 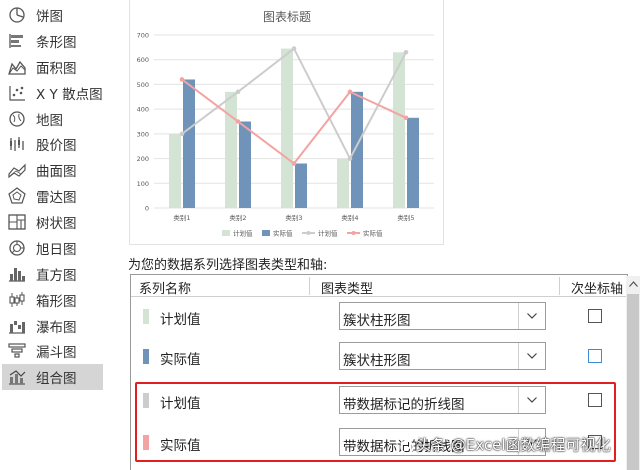 What do you see at coordinates (56, 328) in the screenshot?
I see `sidebar-item-label: 瀑布图` at bounding box center [56, 328].